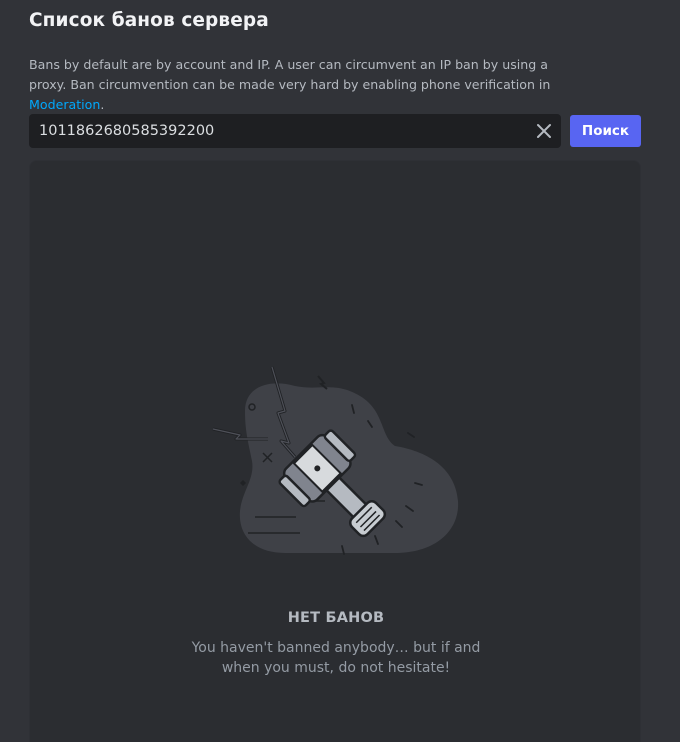 Image resolution: width=680 pixels, height=742 pixels. Describe the element at coordinates (544, 131) in the screenshot. I see `close-icon` at that location.